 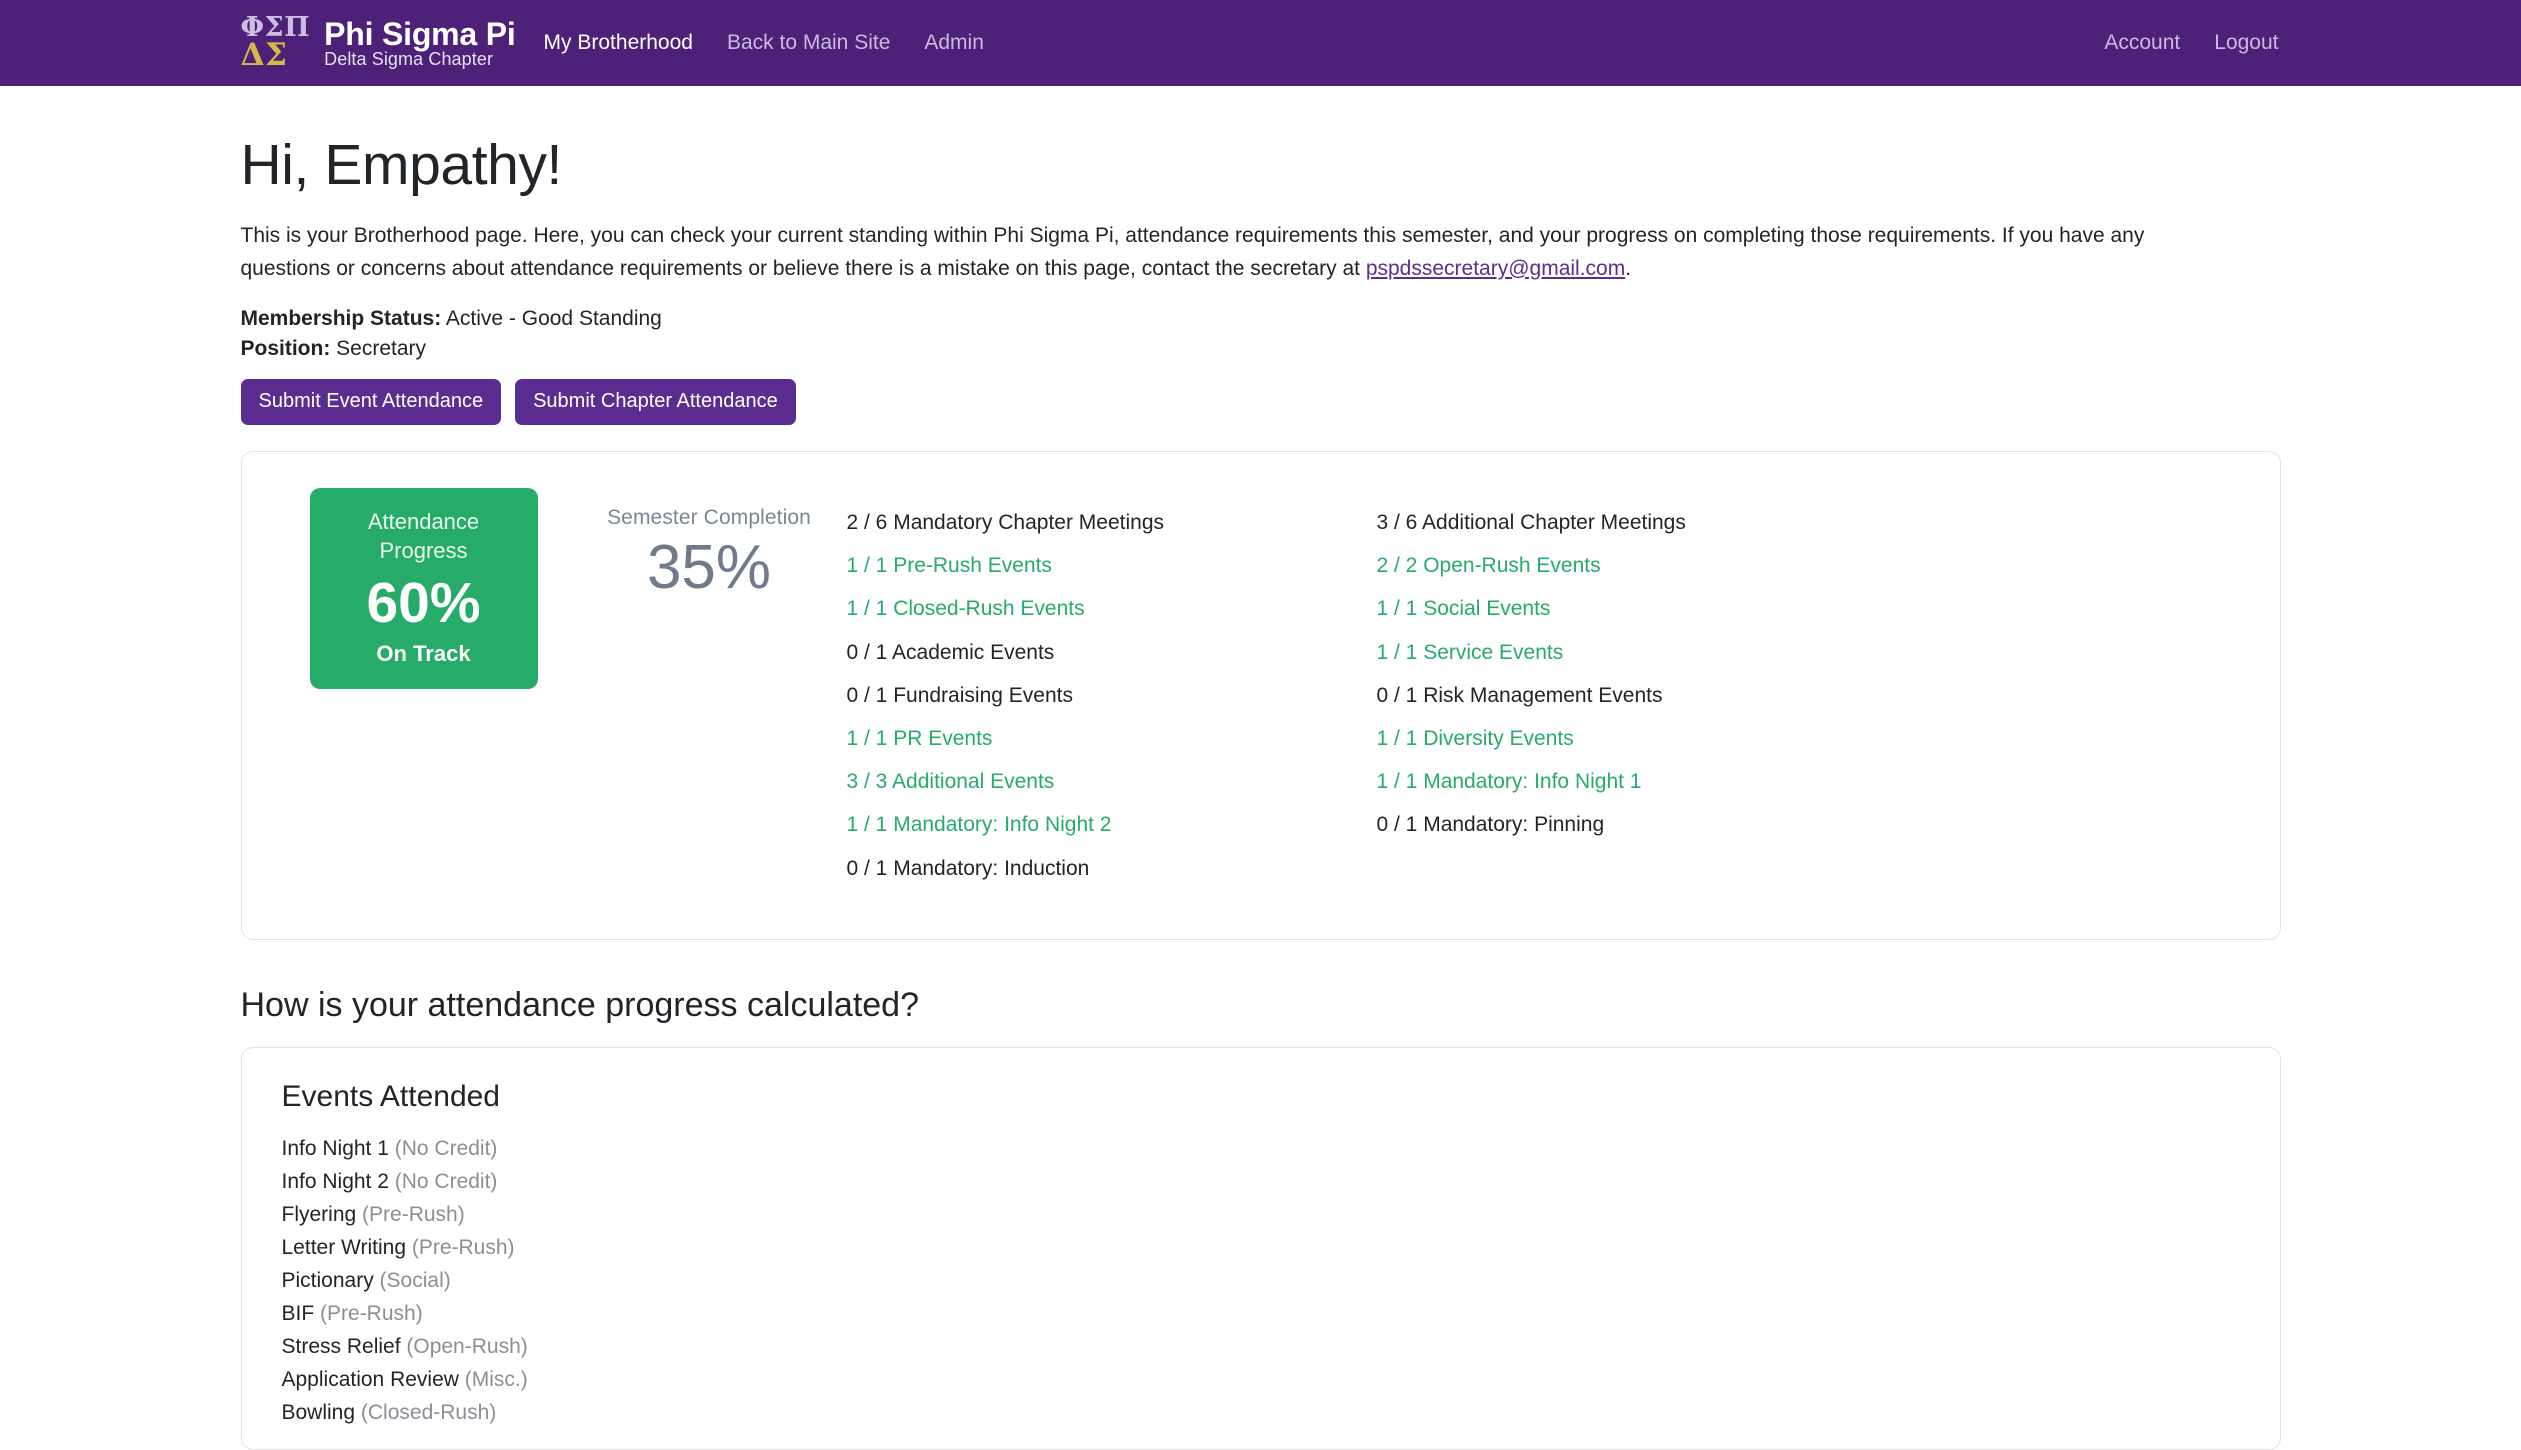 I want to click on event-name: BIF, so click(x=301, y=1313).